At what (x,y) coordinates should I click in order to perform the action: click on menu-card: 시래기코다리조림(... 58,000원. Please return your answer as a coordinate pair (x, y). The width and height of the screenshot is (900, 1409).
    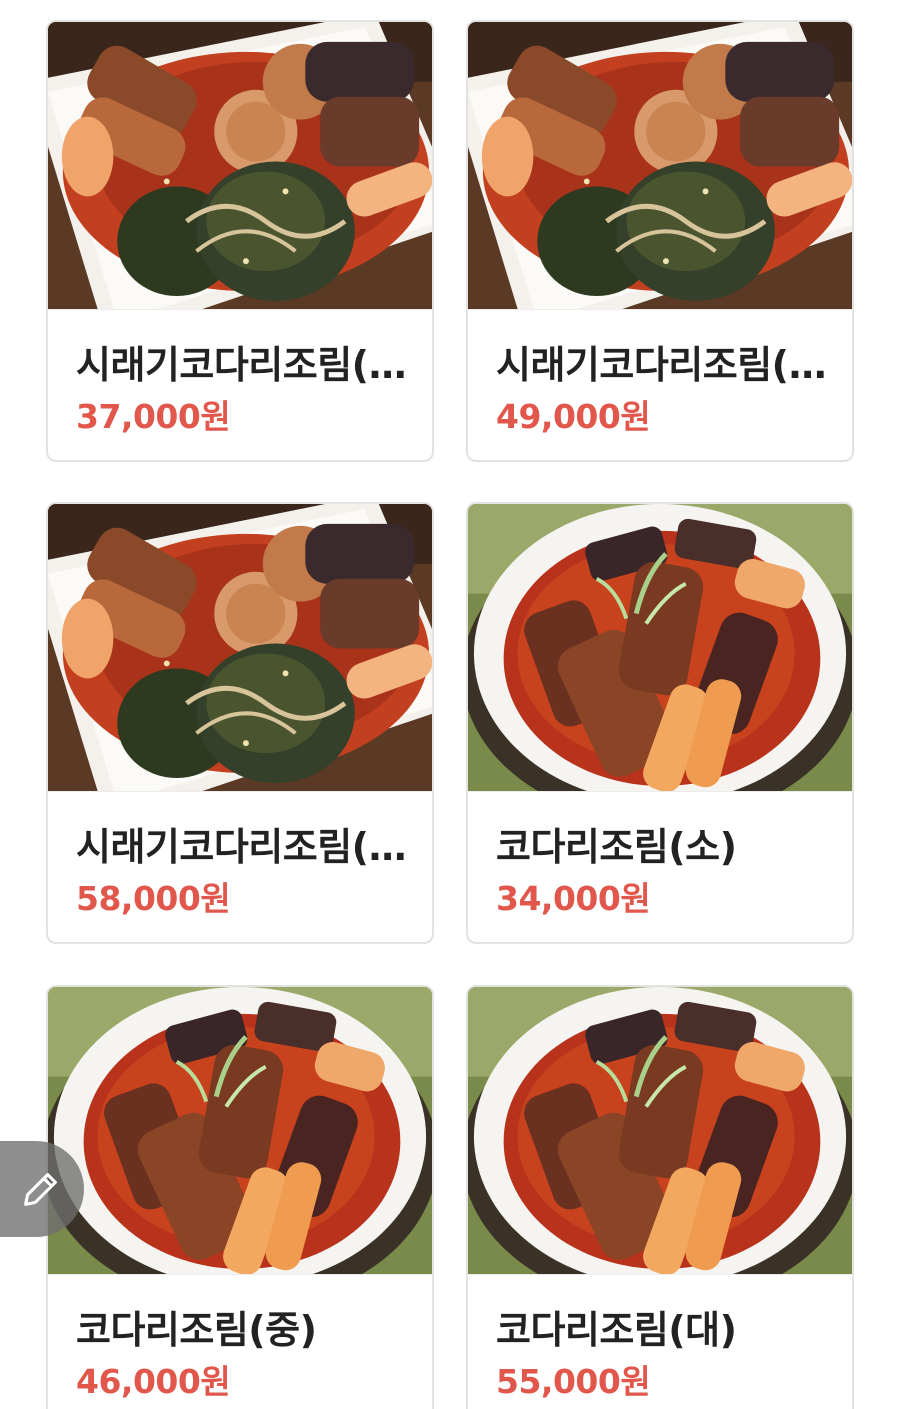
    Looking at the image, I should click on (240, 723).